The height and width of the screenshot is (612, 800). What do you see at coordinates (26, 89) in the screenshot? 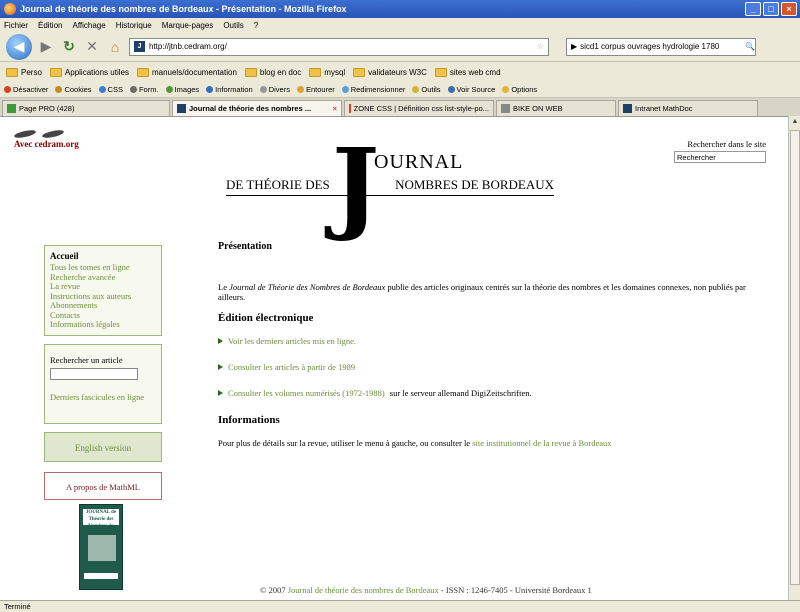
I see `dev-desactiver: Désactiver` at bounding box center [26, 89].